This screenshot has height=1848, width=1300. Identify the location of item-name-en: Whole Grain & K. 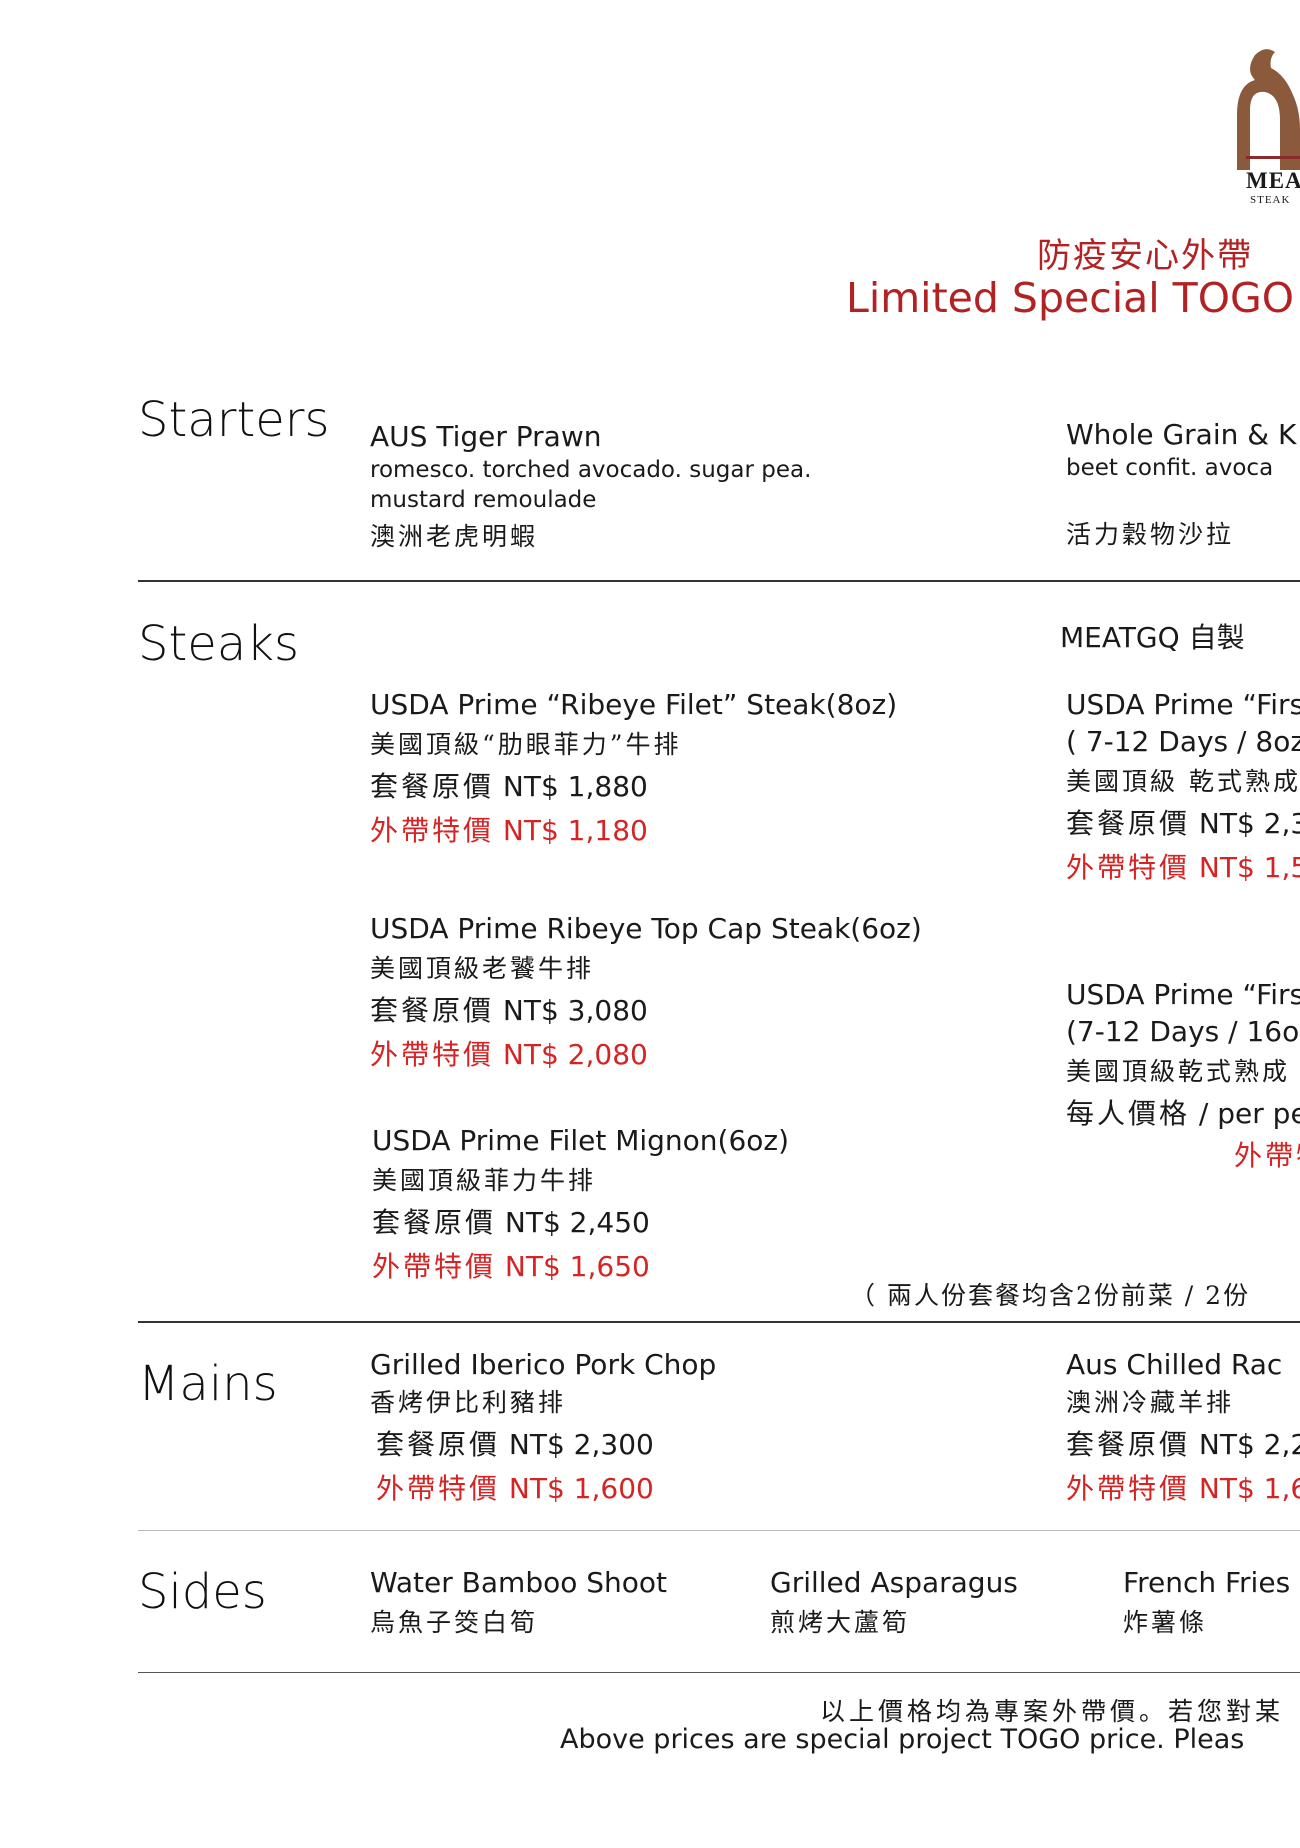
(1181, 434).